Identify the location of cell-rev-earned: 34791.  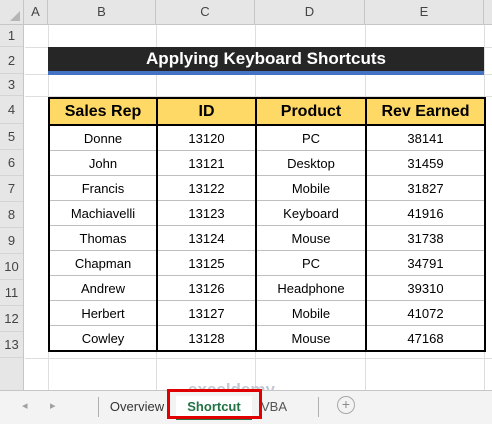
(425, 263).